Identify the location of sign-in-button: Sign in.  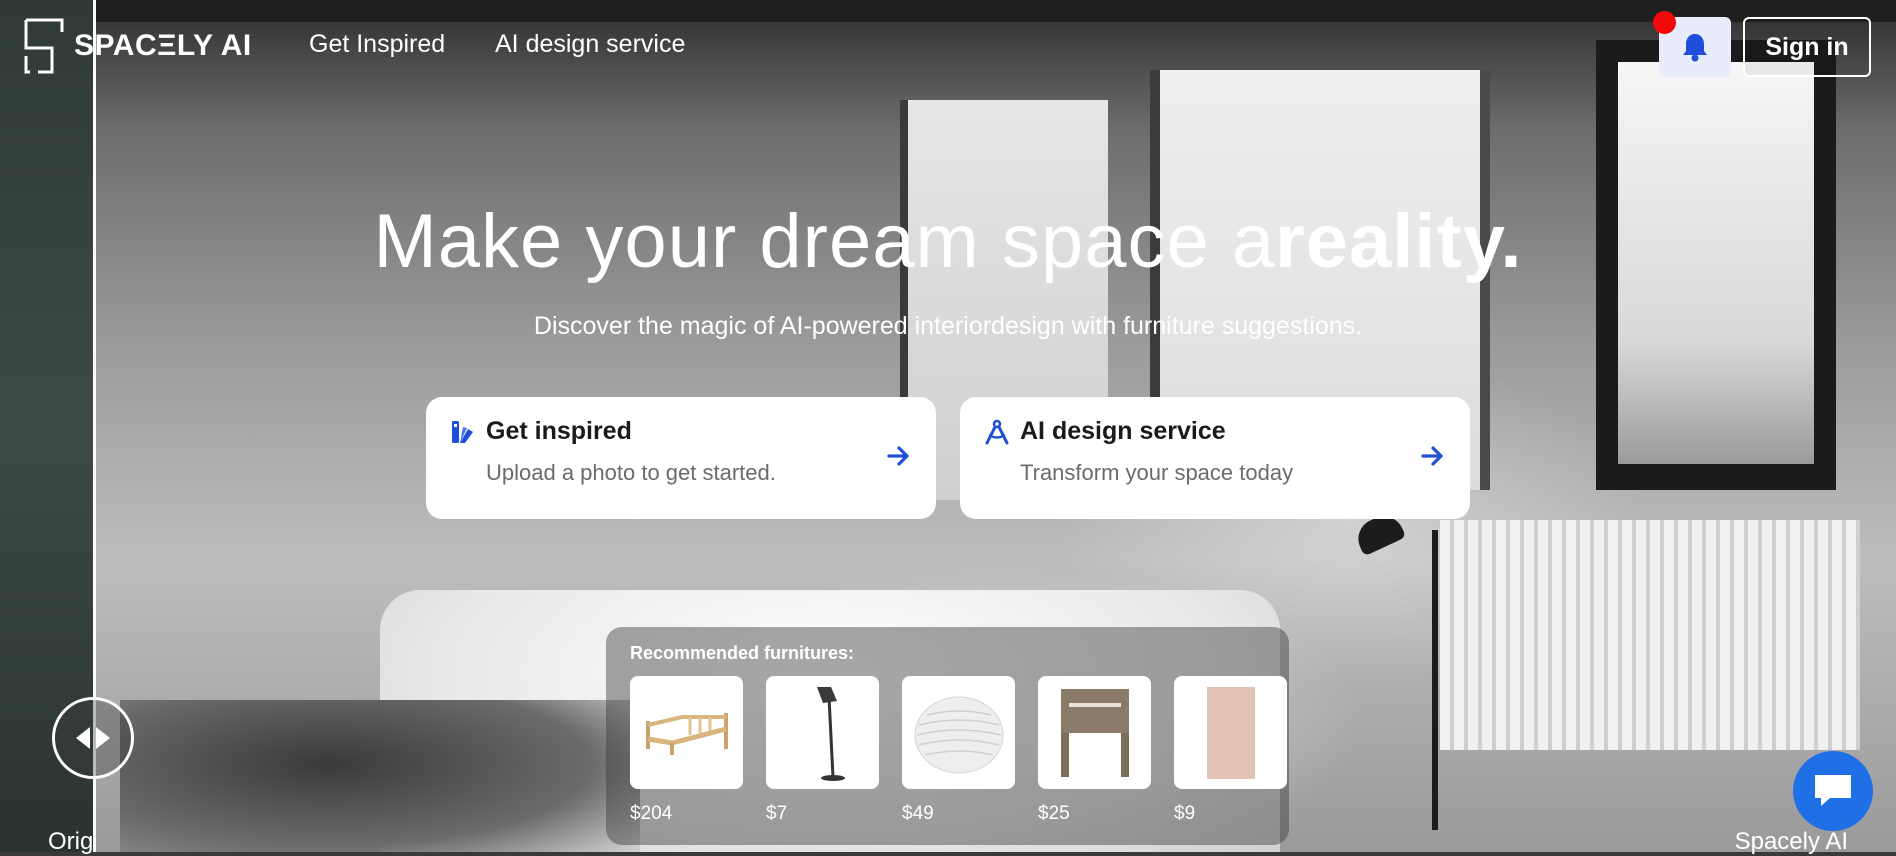
(1807, 47).